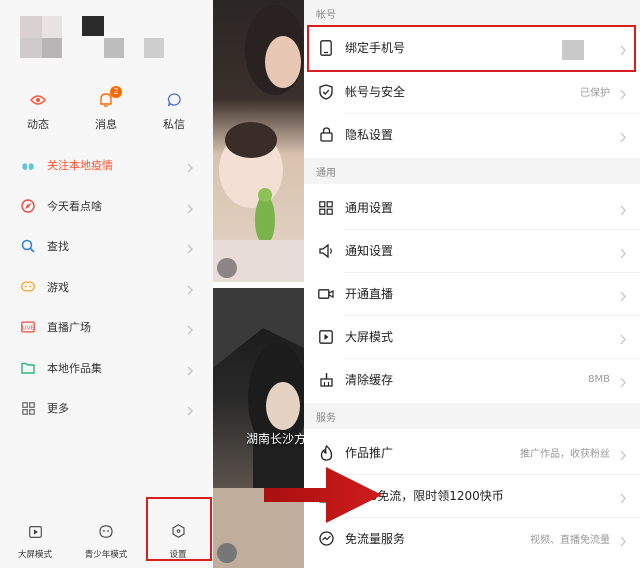  I want to click on quick-action-label: 私信, so click(174, 124).